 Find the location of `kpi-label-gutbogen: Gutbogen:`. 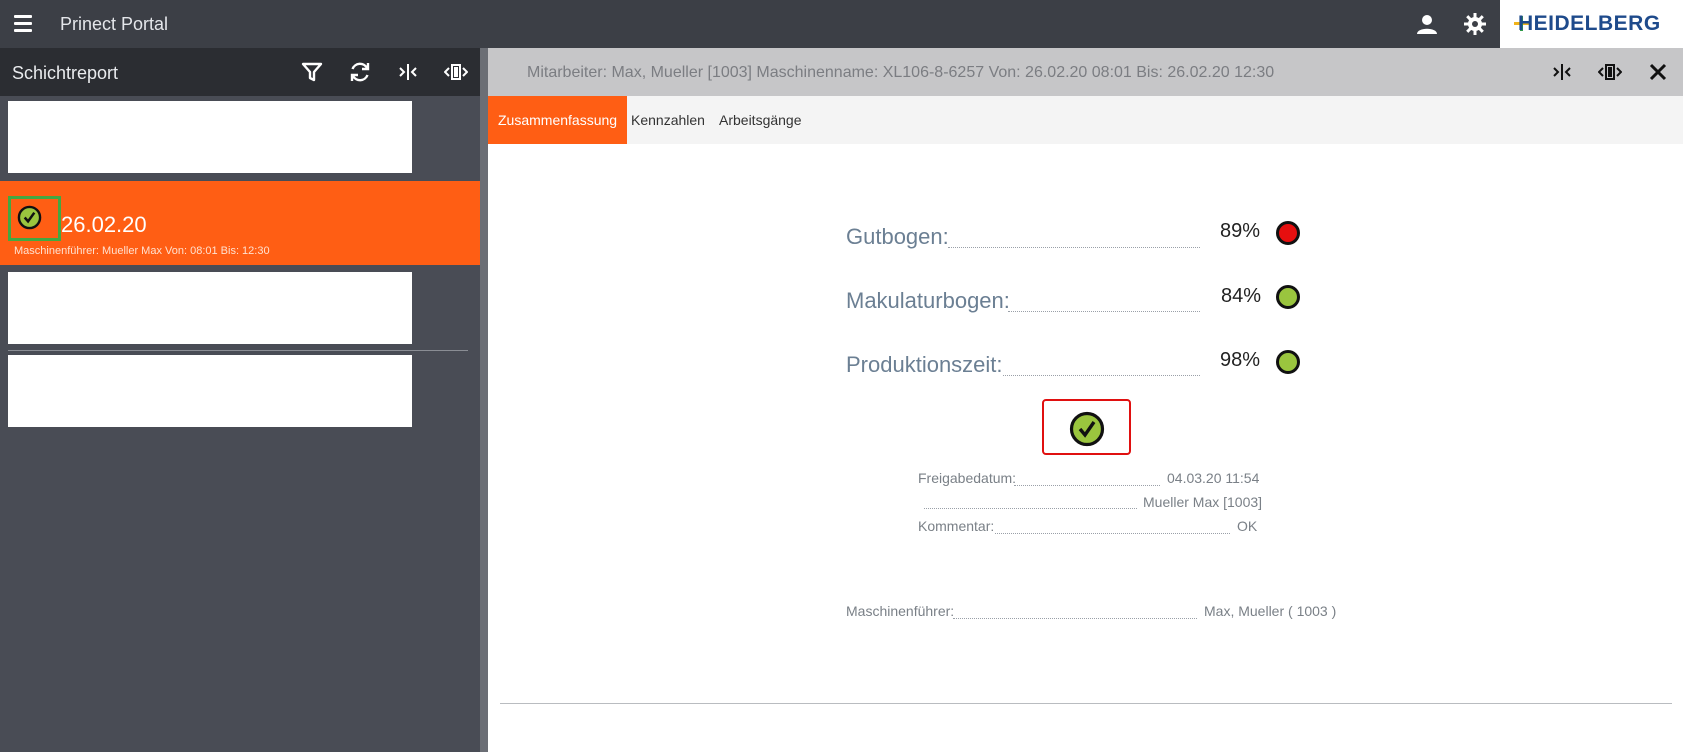

kpi-label-gutbogen: Gutbogen: is located at coordinates (897, 236).